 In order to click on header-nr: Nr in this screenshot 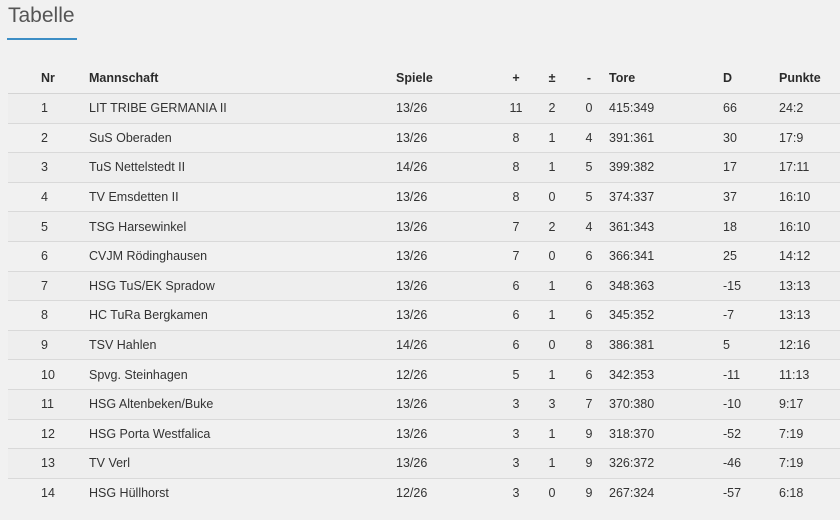, I will do `click(48, 78)`.